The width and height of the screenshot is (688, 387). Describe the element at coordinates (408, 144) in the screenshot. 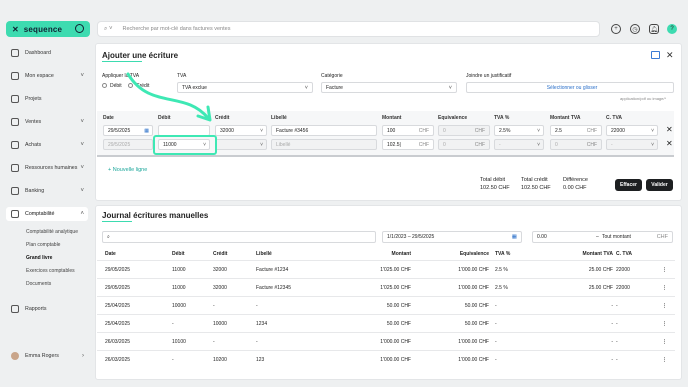

I see `row2-montant: 102.5| CHF` at that location.